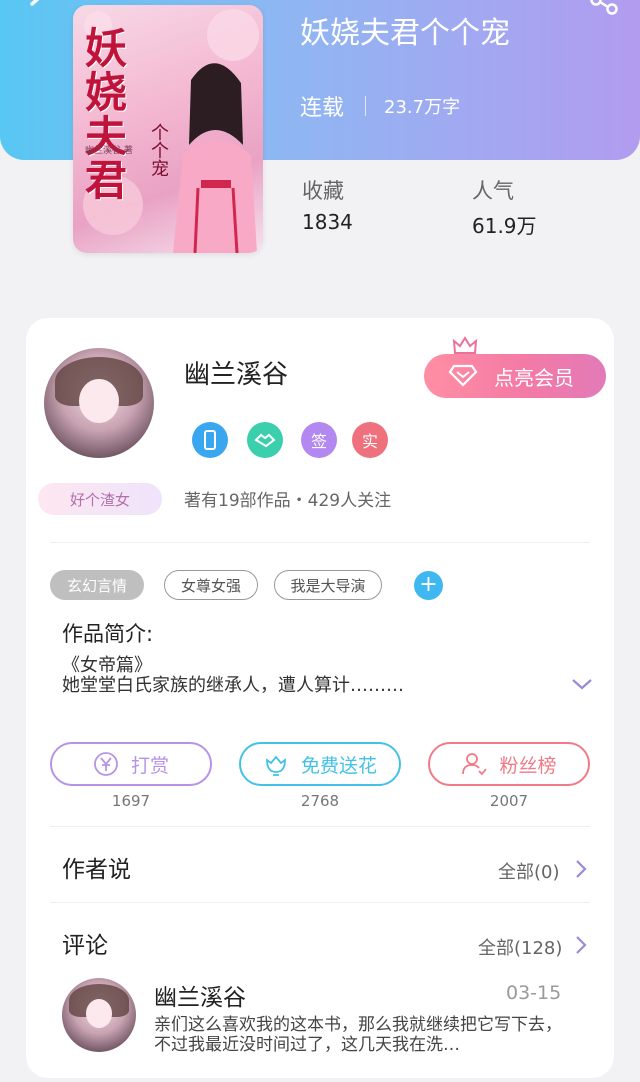  Describe the element at coordinates (149, 765) in the screenshot. I see `tip-label: 打赏` at that location.